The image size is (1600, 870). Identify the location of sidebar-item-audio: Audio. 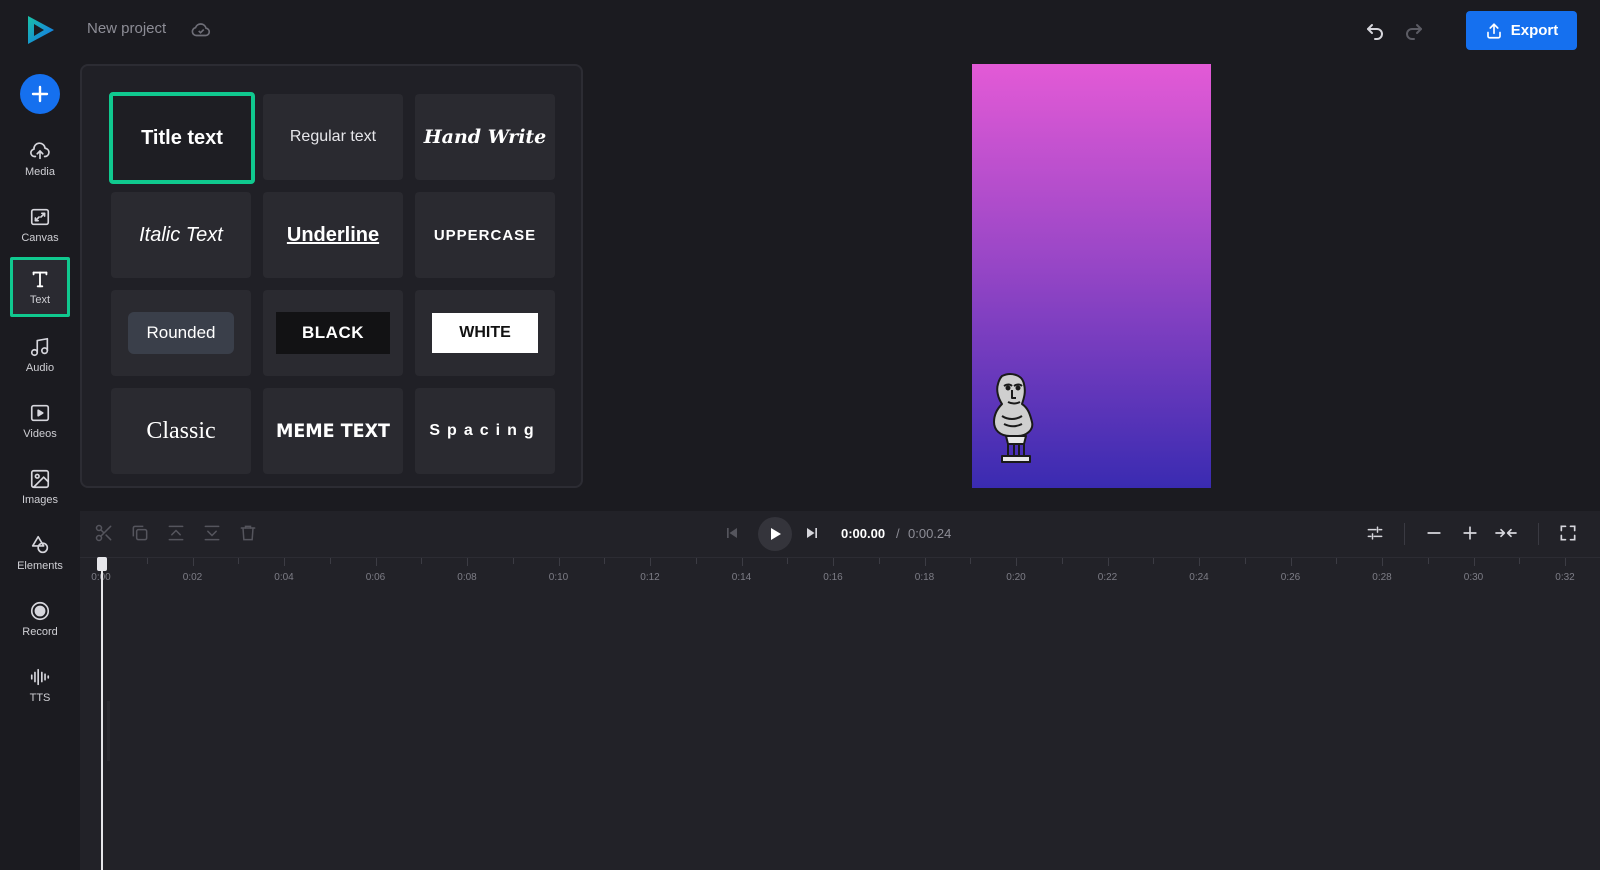
(40, 355).